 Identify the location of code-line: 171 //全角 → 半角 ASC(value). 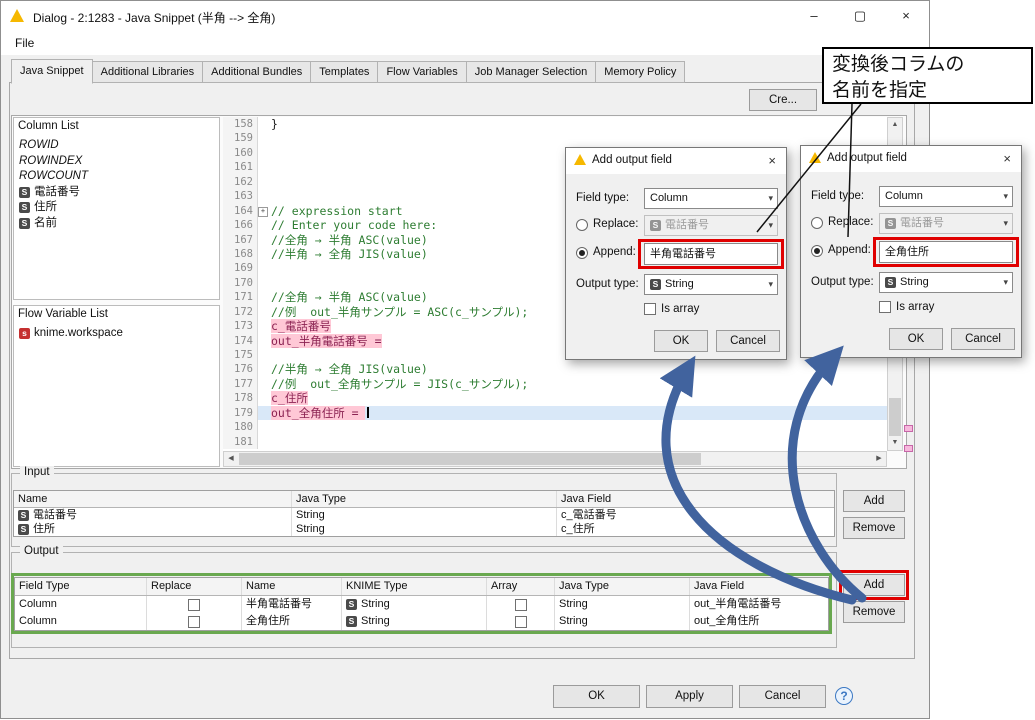
(555, 297).